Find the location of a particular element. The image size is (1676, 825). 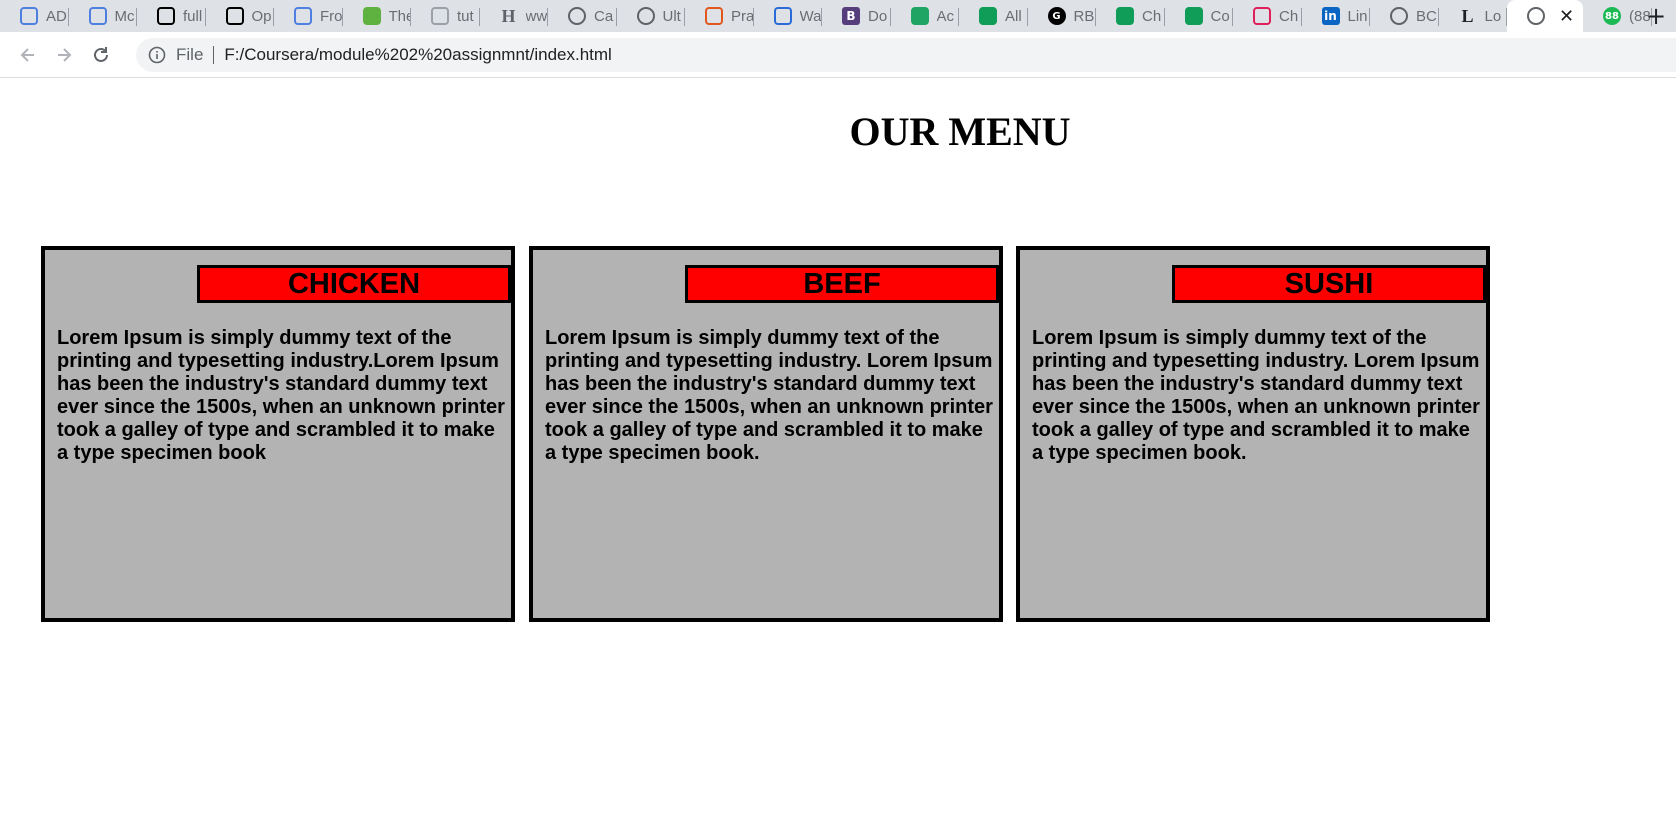

reload-button is located at coordinates (101, 55).